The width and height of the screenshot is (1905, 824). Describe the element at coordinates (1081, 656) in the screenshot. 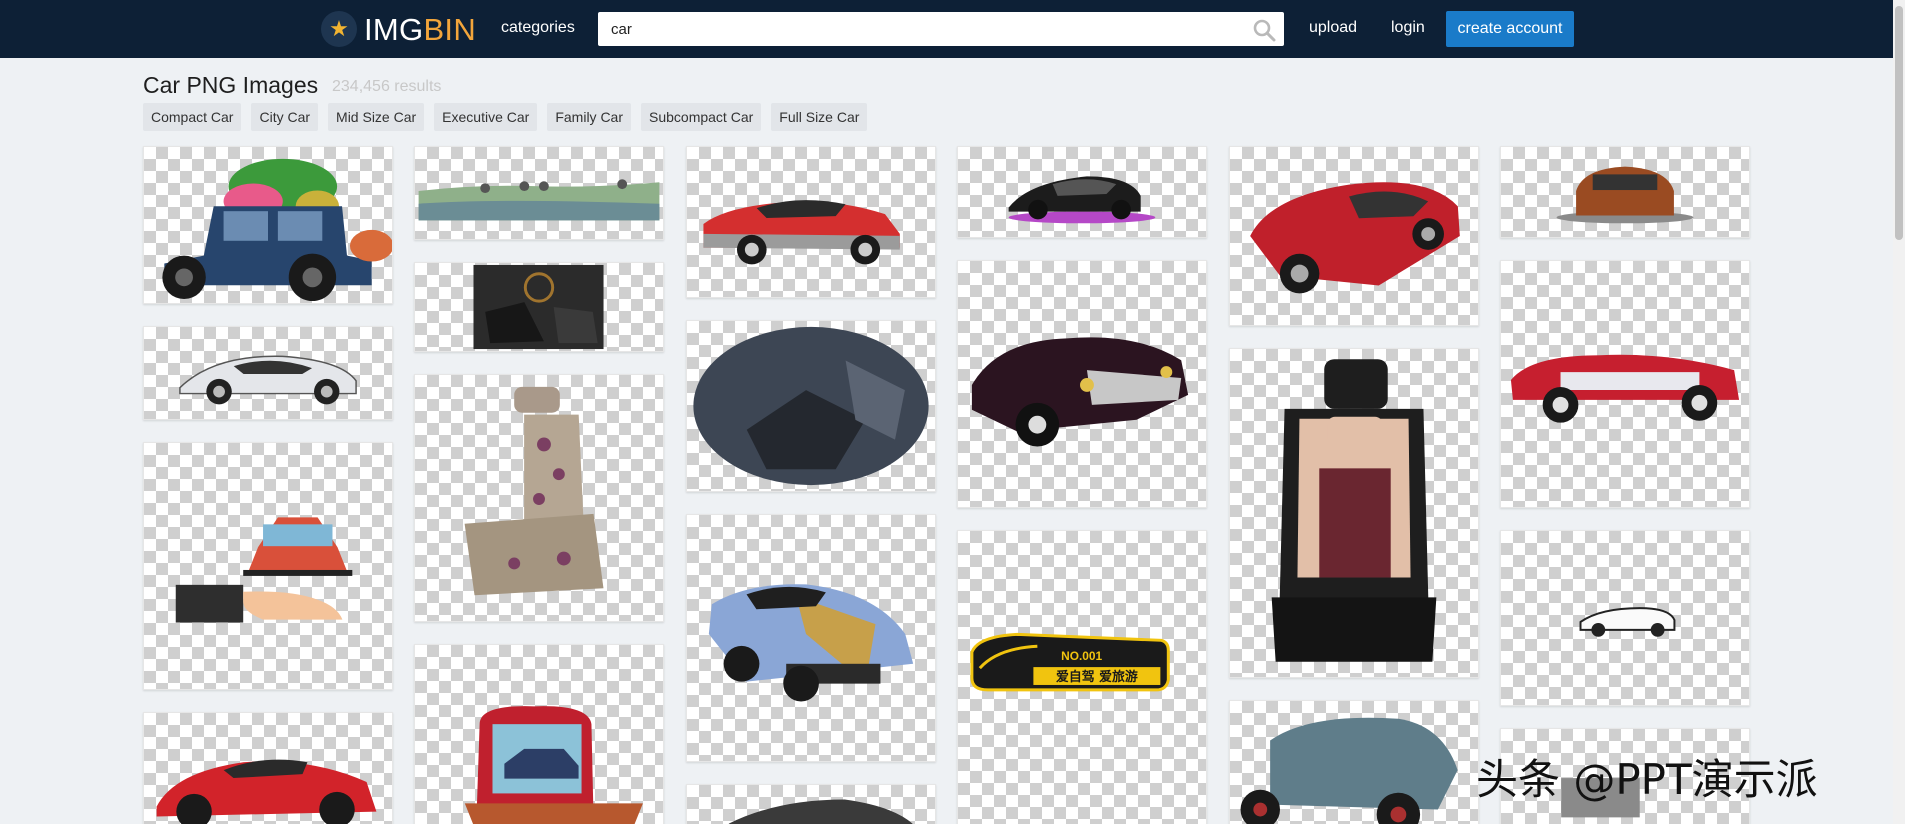

I see `badge-number: NO.001` at that location.